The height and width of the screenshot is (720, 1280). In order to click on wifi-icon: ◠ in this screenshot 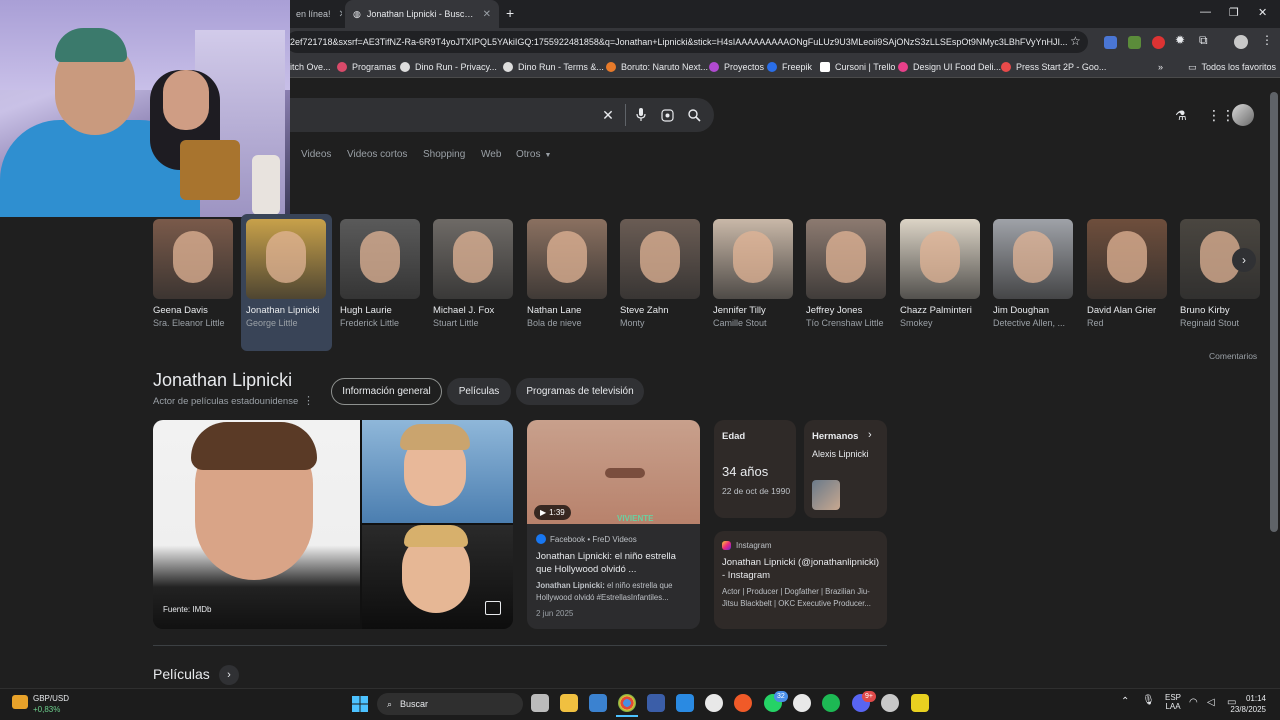, I will do `click(1193, 702)`.